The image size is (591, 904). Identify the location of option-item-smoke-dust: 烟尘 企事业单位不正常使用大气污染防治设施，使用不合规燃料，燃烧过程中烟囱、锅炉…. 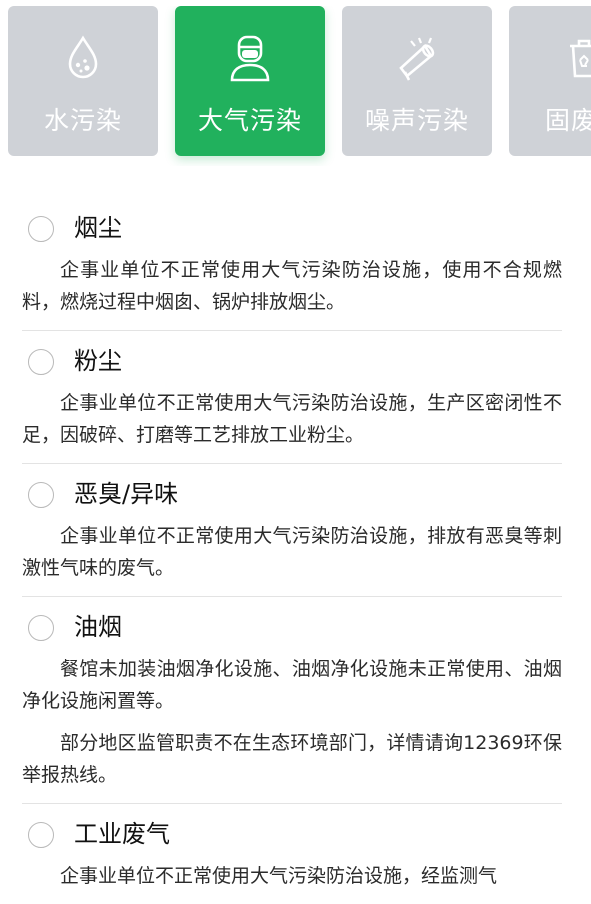
(292, 264).